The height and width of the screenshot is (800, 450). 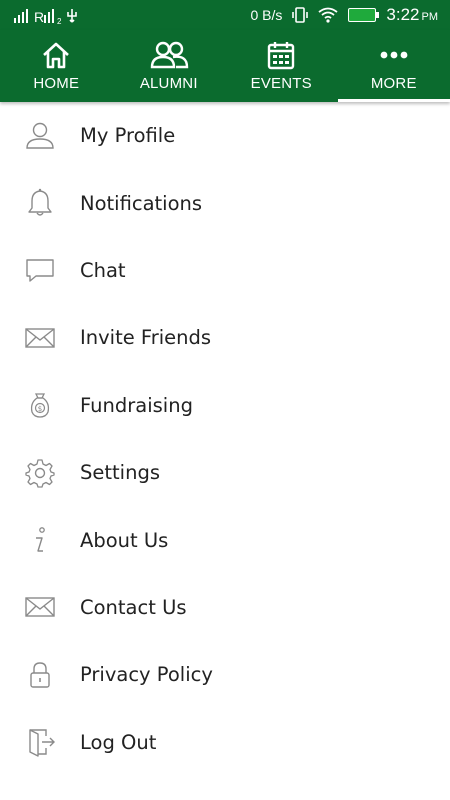 I want to click on chat-bubble-icon, so click(x=40, y=271).